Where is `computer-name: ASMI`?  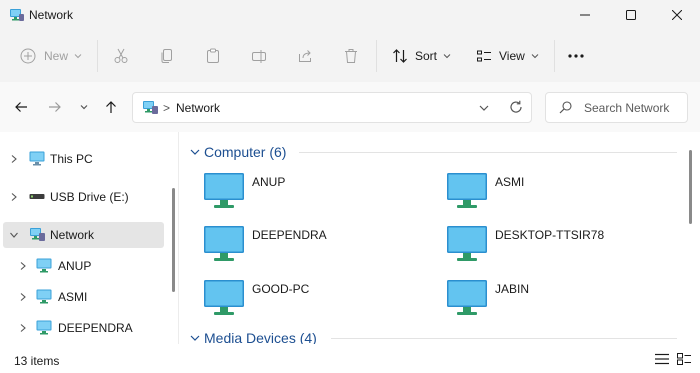
computer-name: ASMI is located at coordinates (510, 182).